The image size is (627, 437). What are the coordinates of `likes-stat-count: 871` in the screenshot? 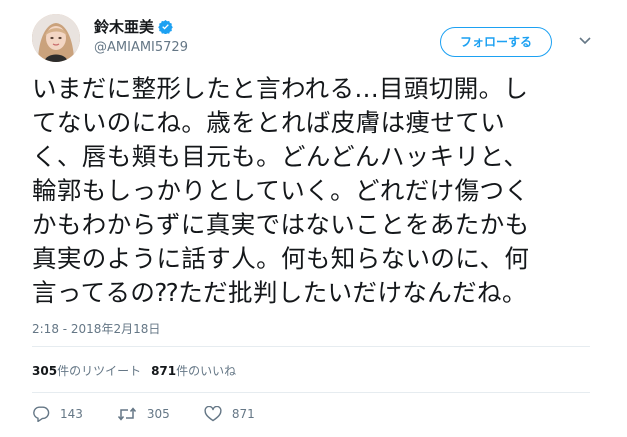 It's located at (164, 371).